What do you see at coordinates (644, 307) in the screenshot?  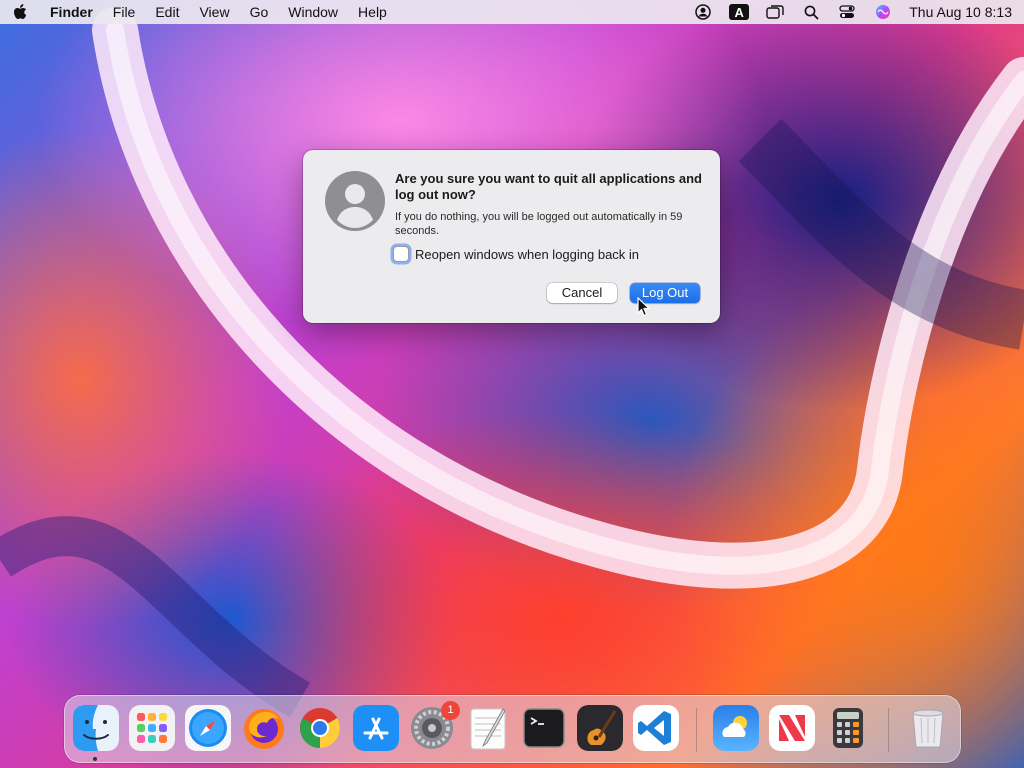 I see `mouse-cursor-icon` at bounding box center [644, 307].